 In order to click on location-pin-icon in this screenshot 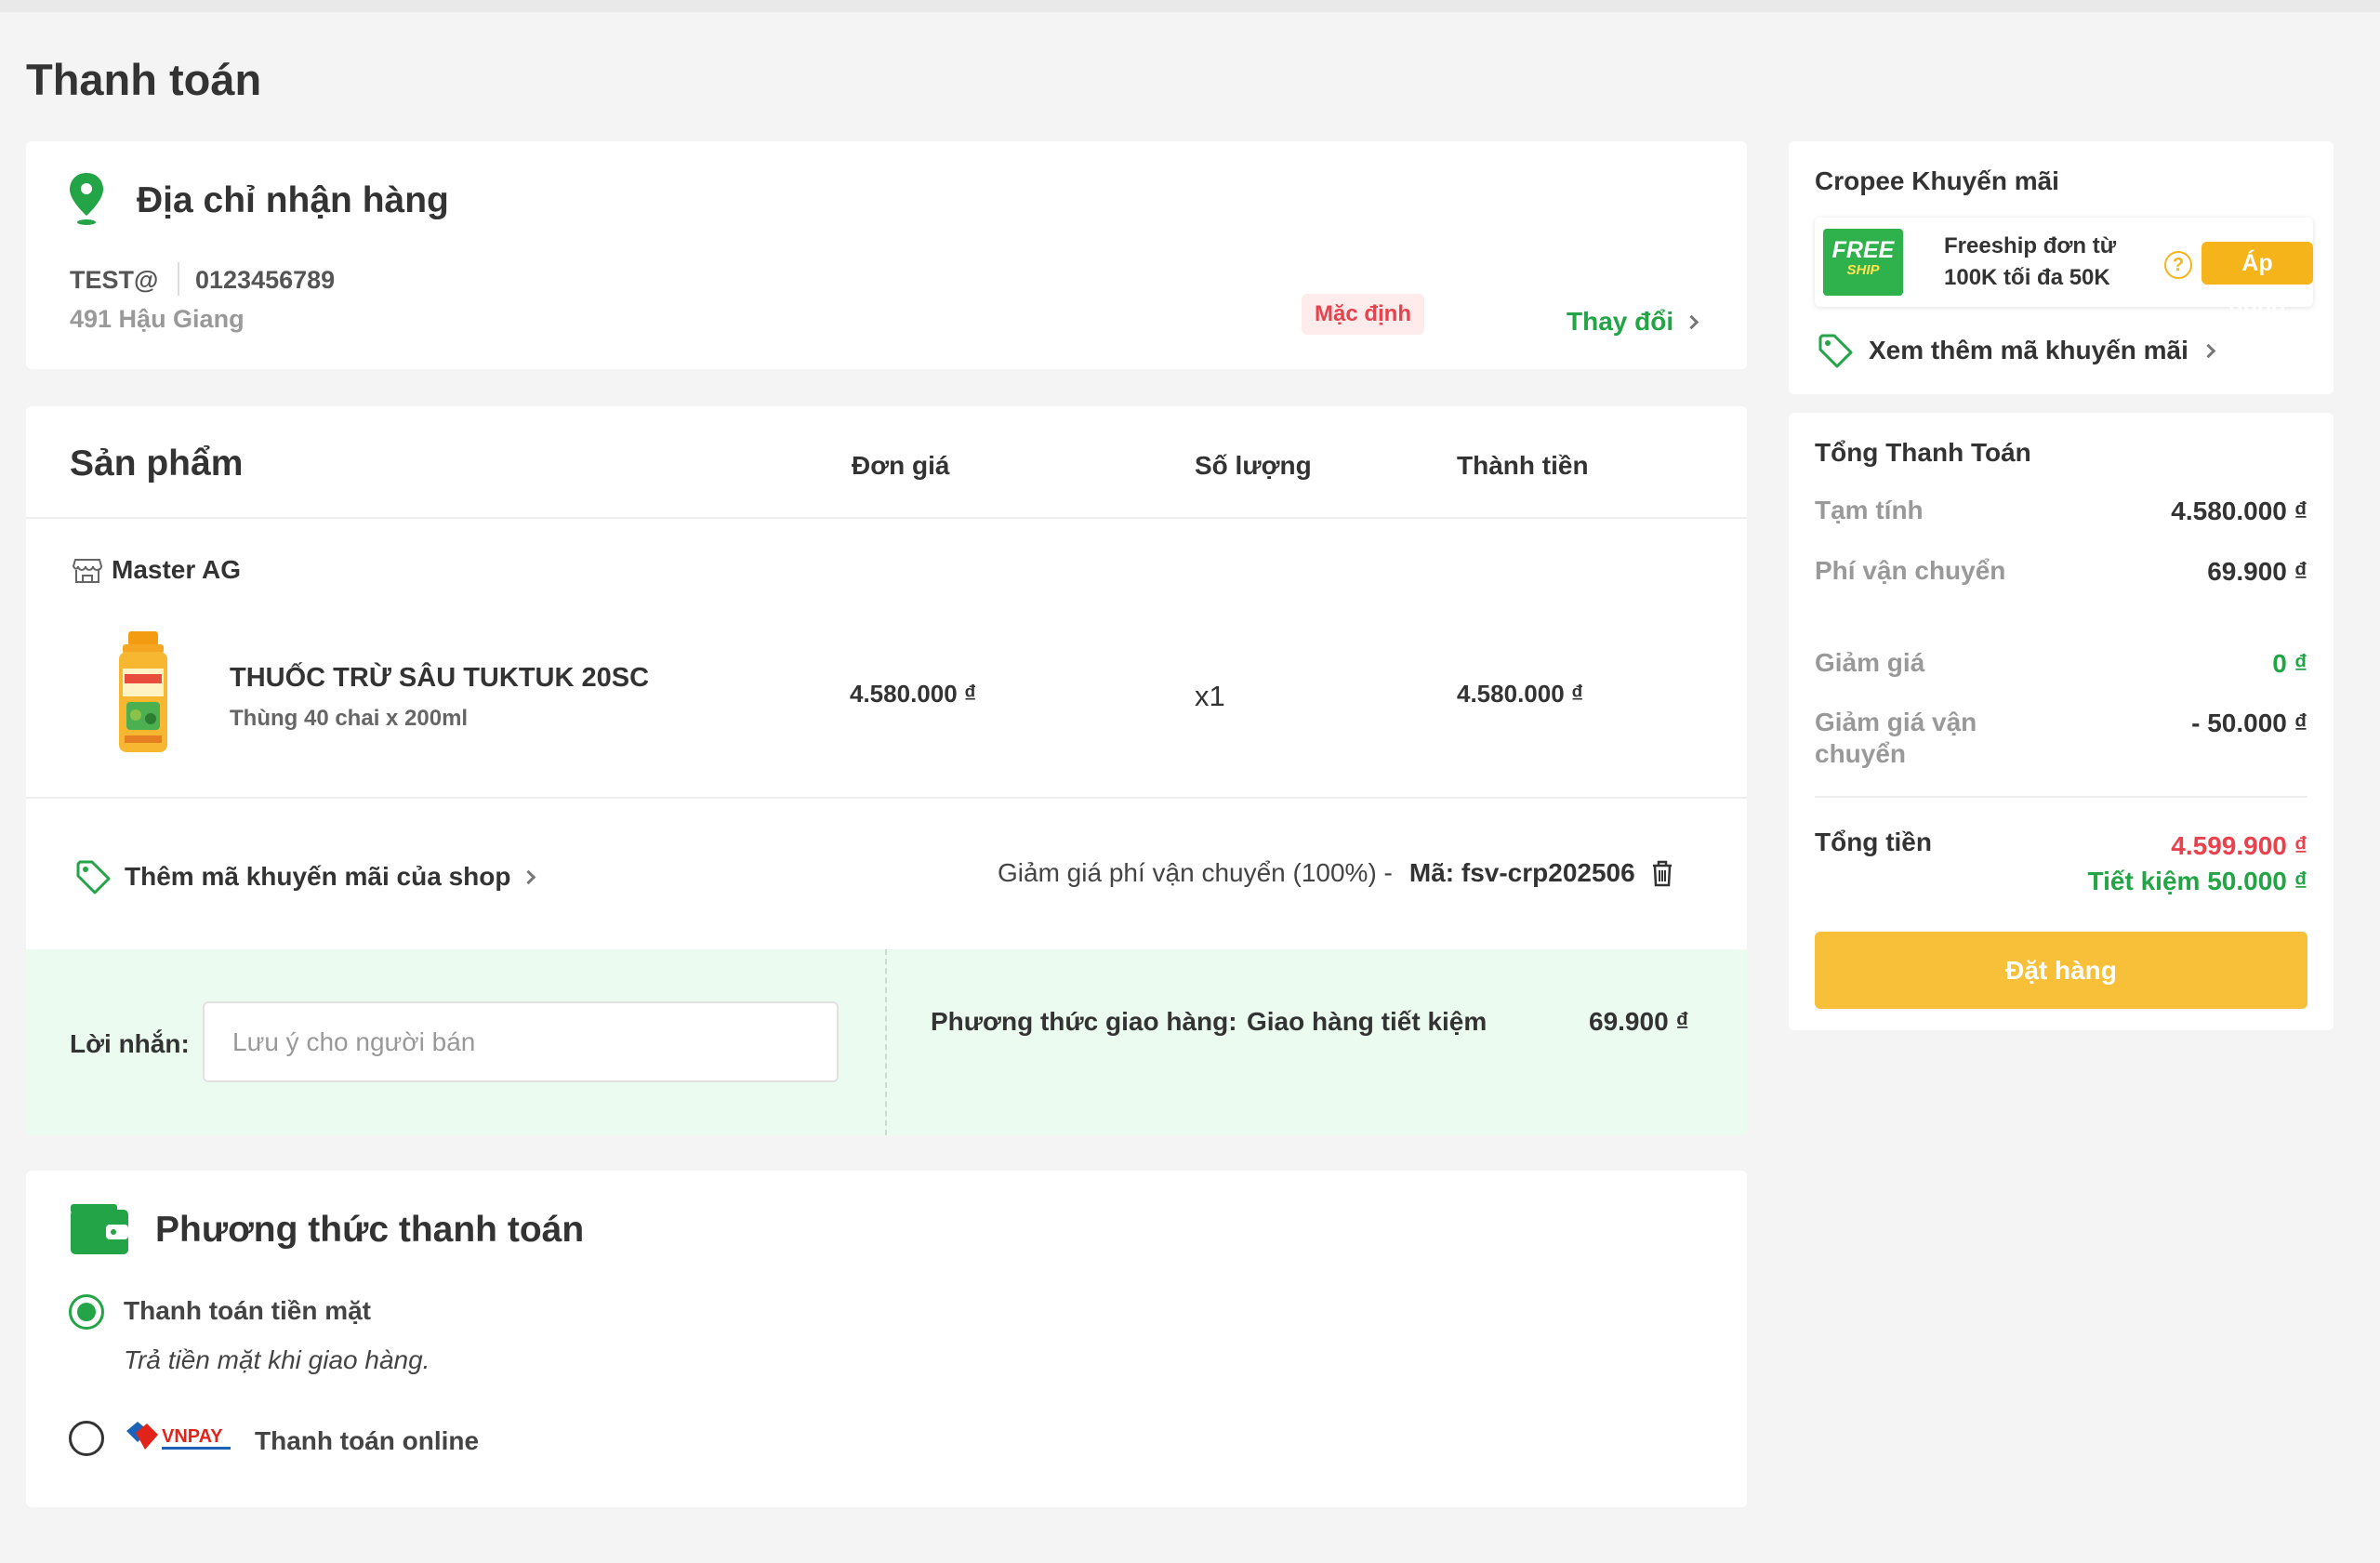, I will do `click(86, 199)`.